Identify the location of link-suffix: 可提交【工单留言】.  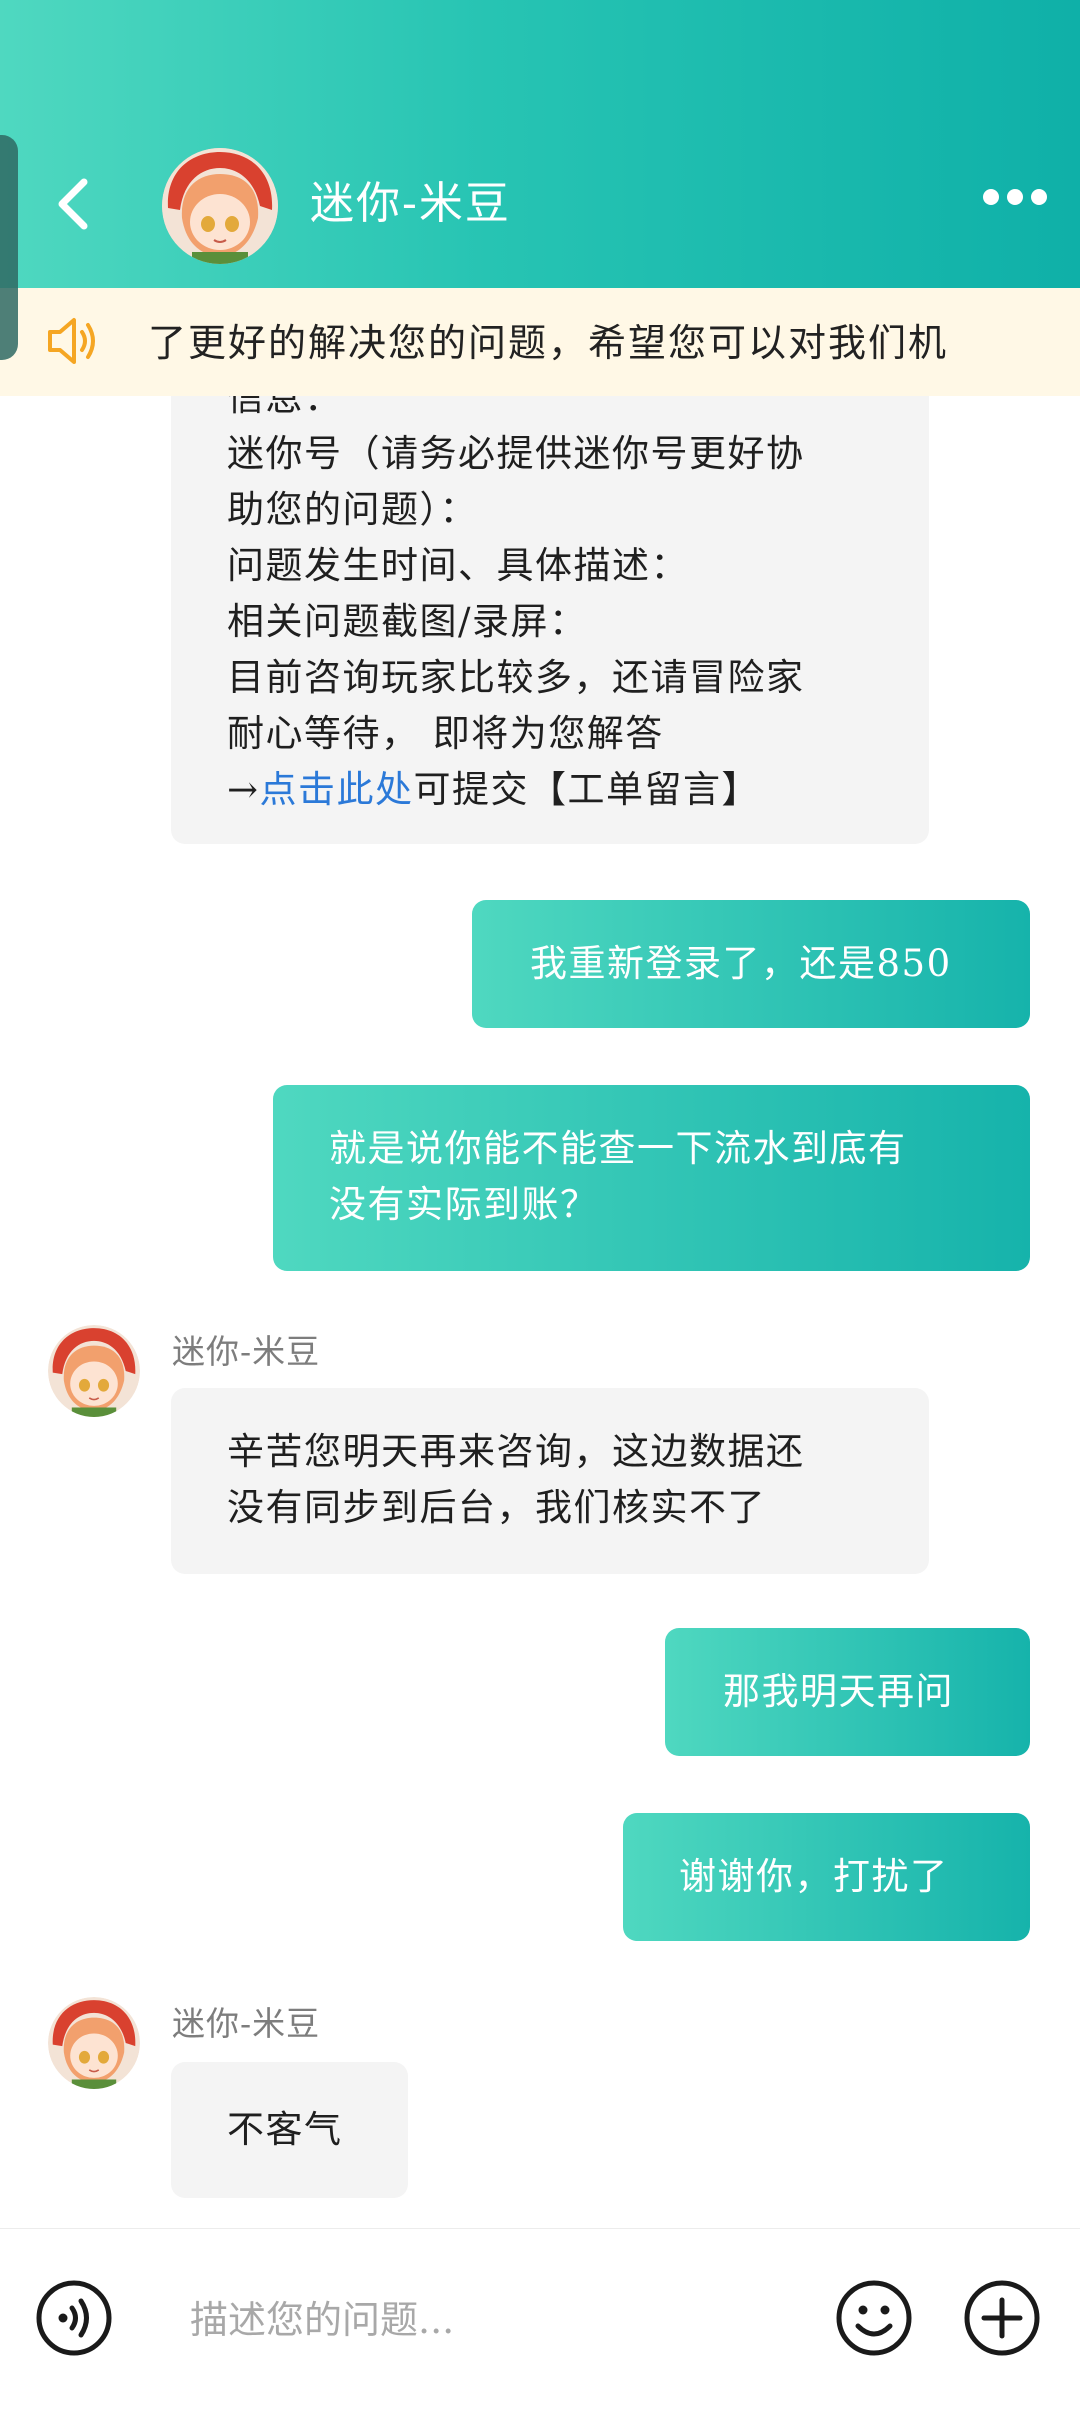
(587, 789).